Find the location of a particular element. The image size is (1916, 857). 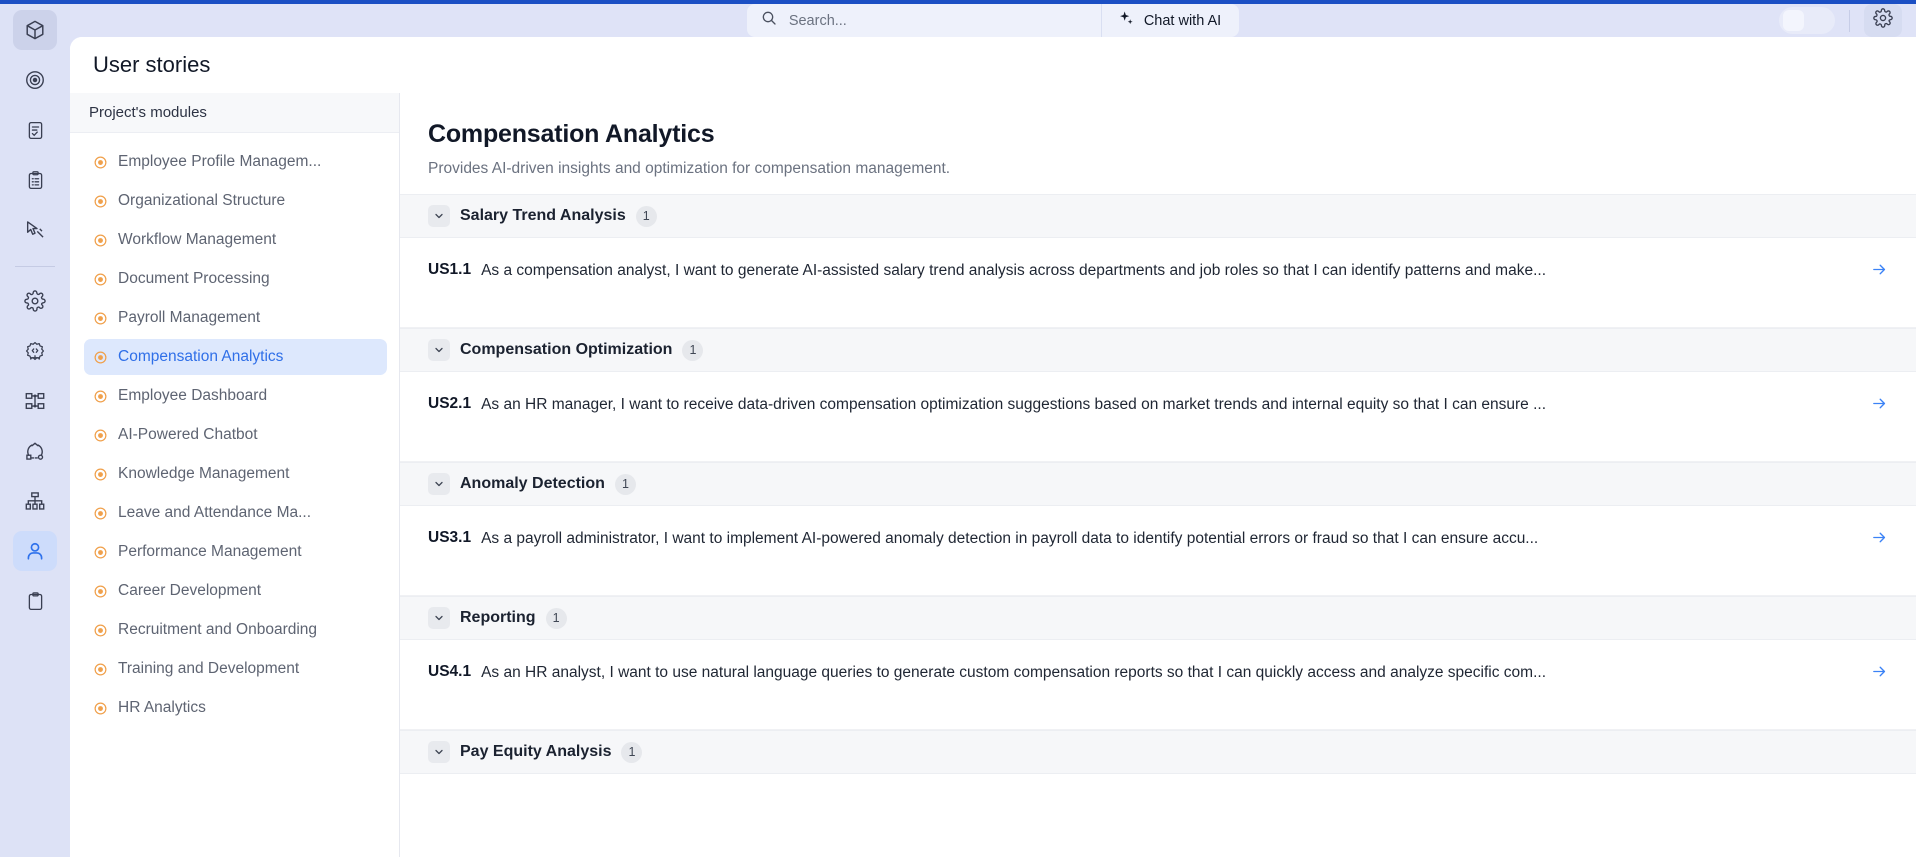

module-list-item: Training and Development is located at coordinates (235, 669).